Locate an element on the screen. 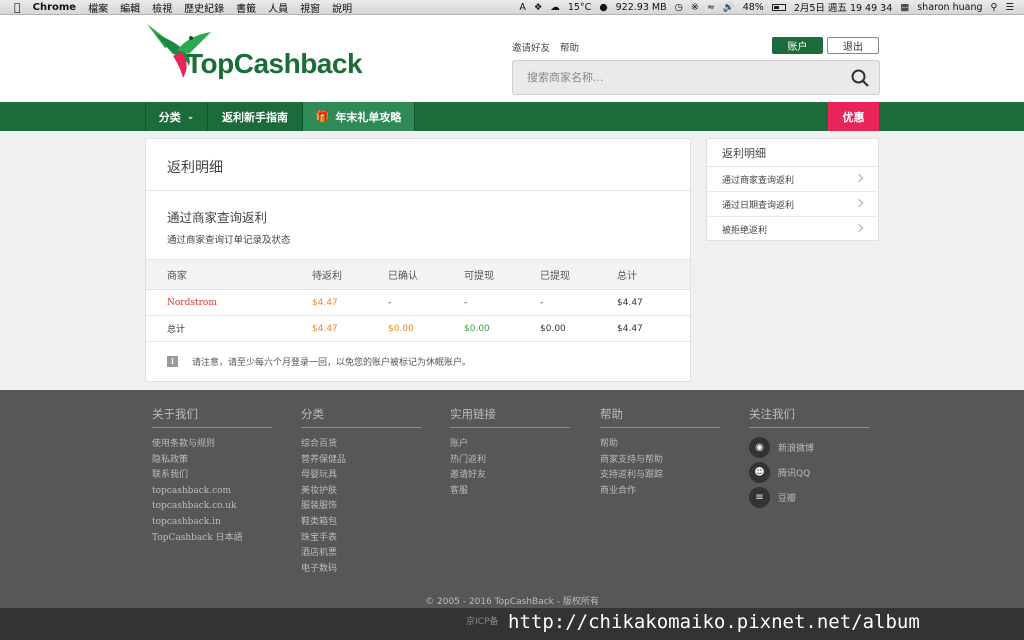 The image size is (1024, 640). gift-icon: 🎁 is located at coordinates (322, 116).